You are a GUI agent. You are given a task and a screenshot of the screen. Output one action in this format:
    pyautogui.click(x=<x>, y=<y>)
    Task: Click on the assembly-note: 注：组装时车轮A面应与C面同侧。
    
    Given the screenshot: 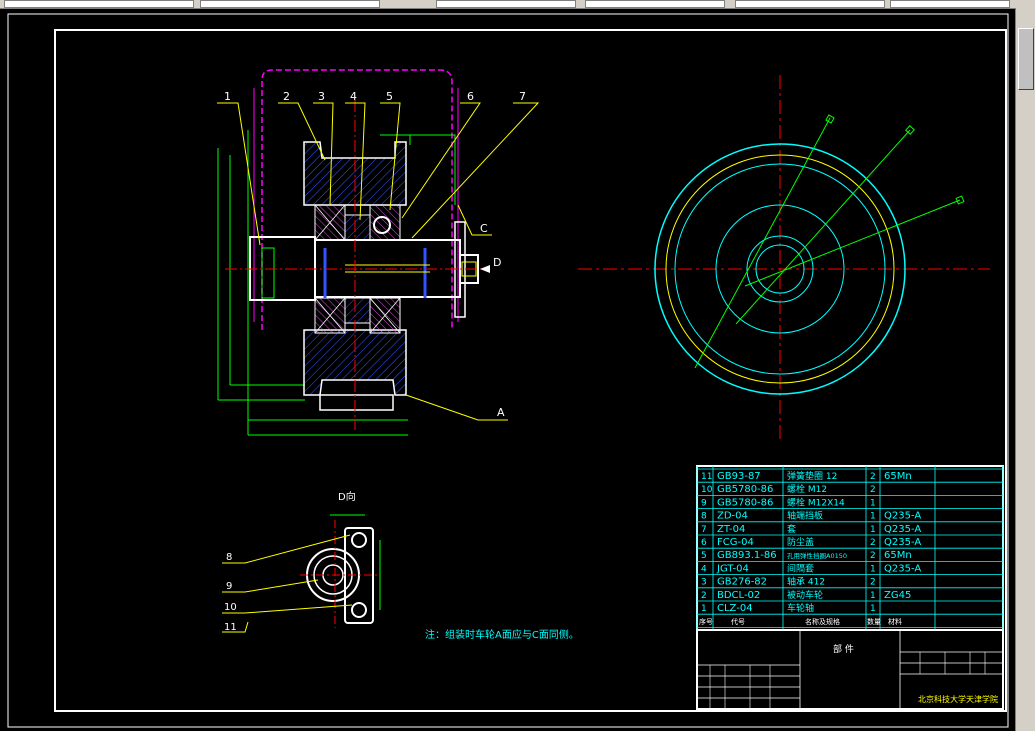 What is the action you would take?
    pyautogui.click(x=502, y=634)
    